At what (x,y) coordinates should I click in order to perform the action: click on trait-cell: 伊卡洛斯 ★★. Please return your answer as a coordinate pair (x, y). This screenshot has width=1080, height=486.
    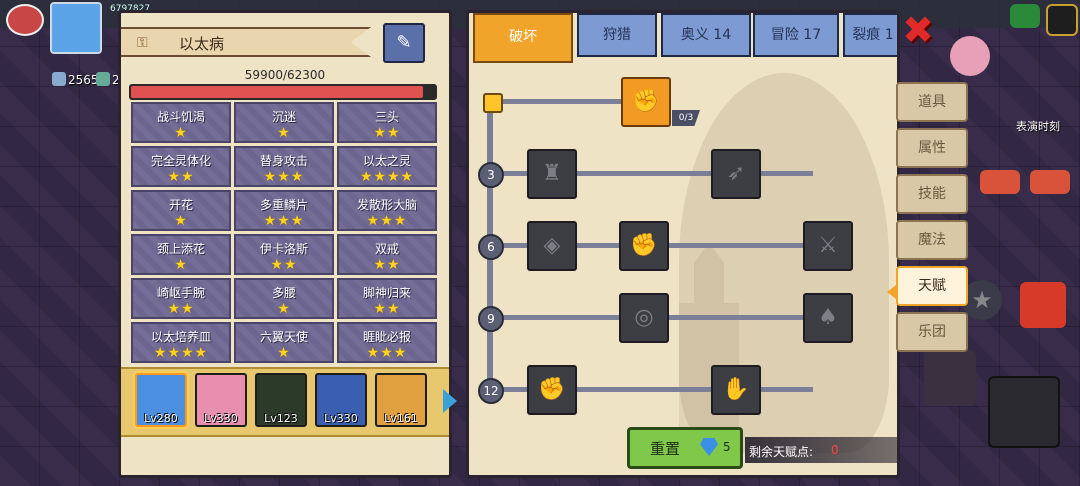
    Looking at the image, I should click on (284, 254).